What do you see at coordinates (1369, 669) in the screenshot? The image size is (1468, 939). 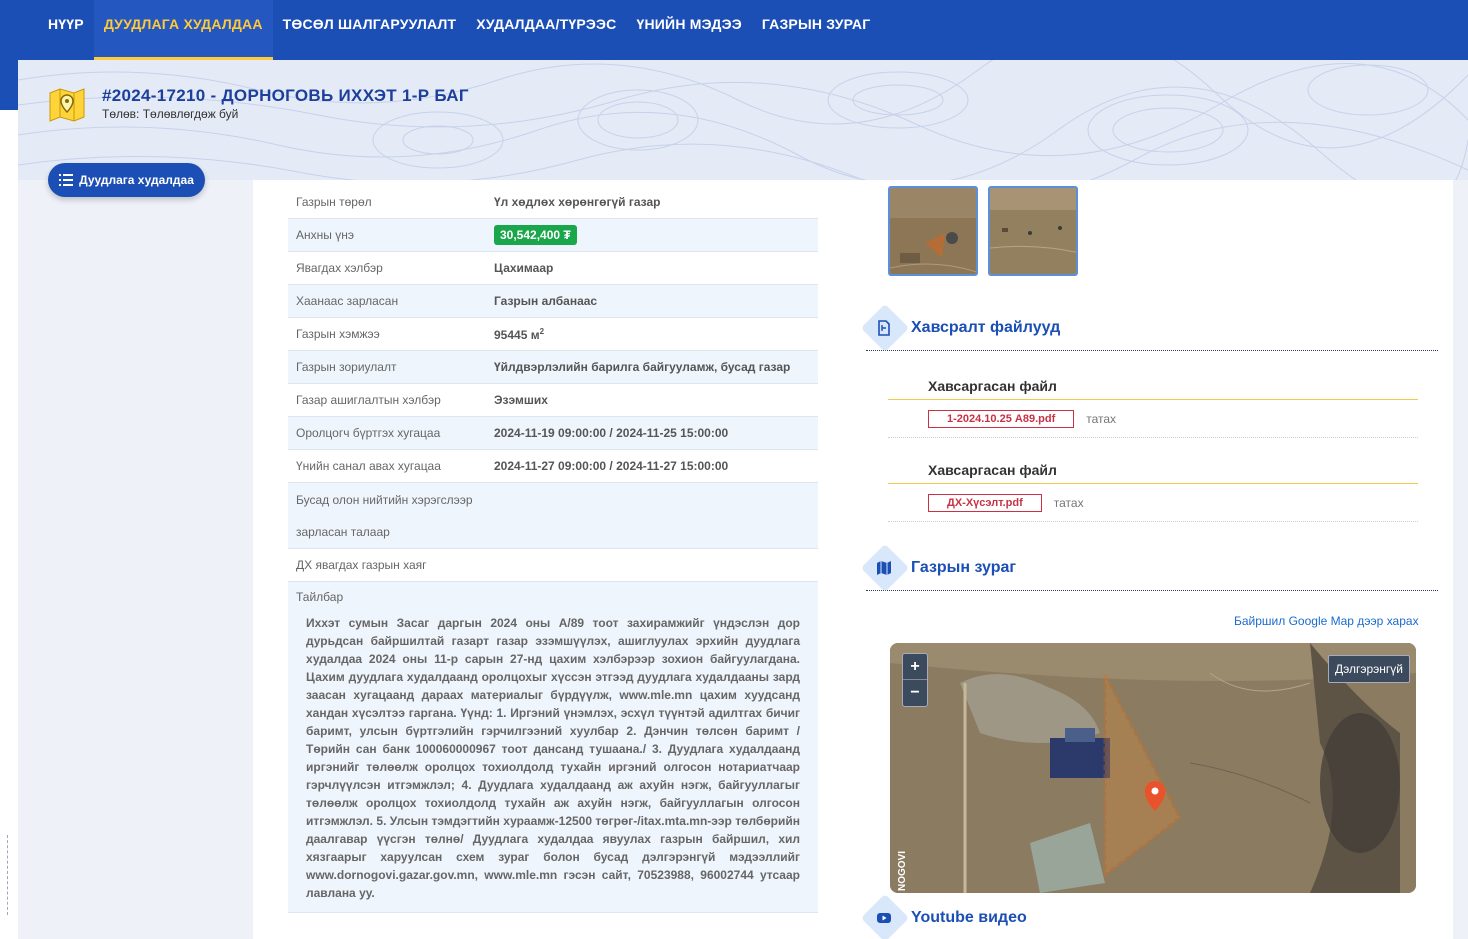 I see `map-detail-button: Дэлгэрэнгүй` at bounding box center [1369, 669].